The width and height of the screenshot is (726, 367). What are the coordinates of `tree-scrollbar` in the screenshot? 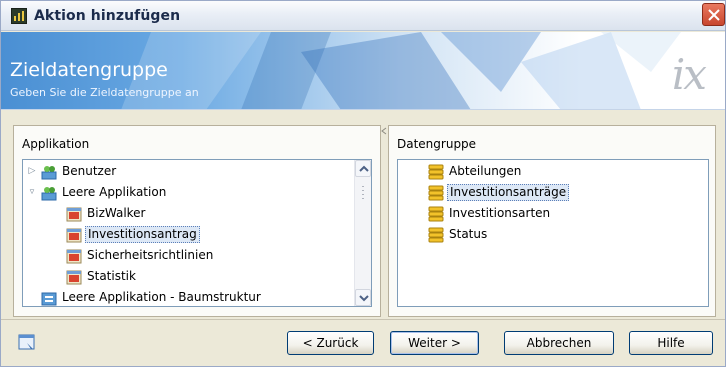 It's located at (362, 233).